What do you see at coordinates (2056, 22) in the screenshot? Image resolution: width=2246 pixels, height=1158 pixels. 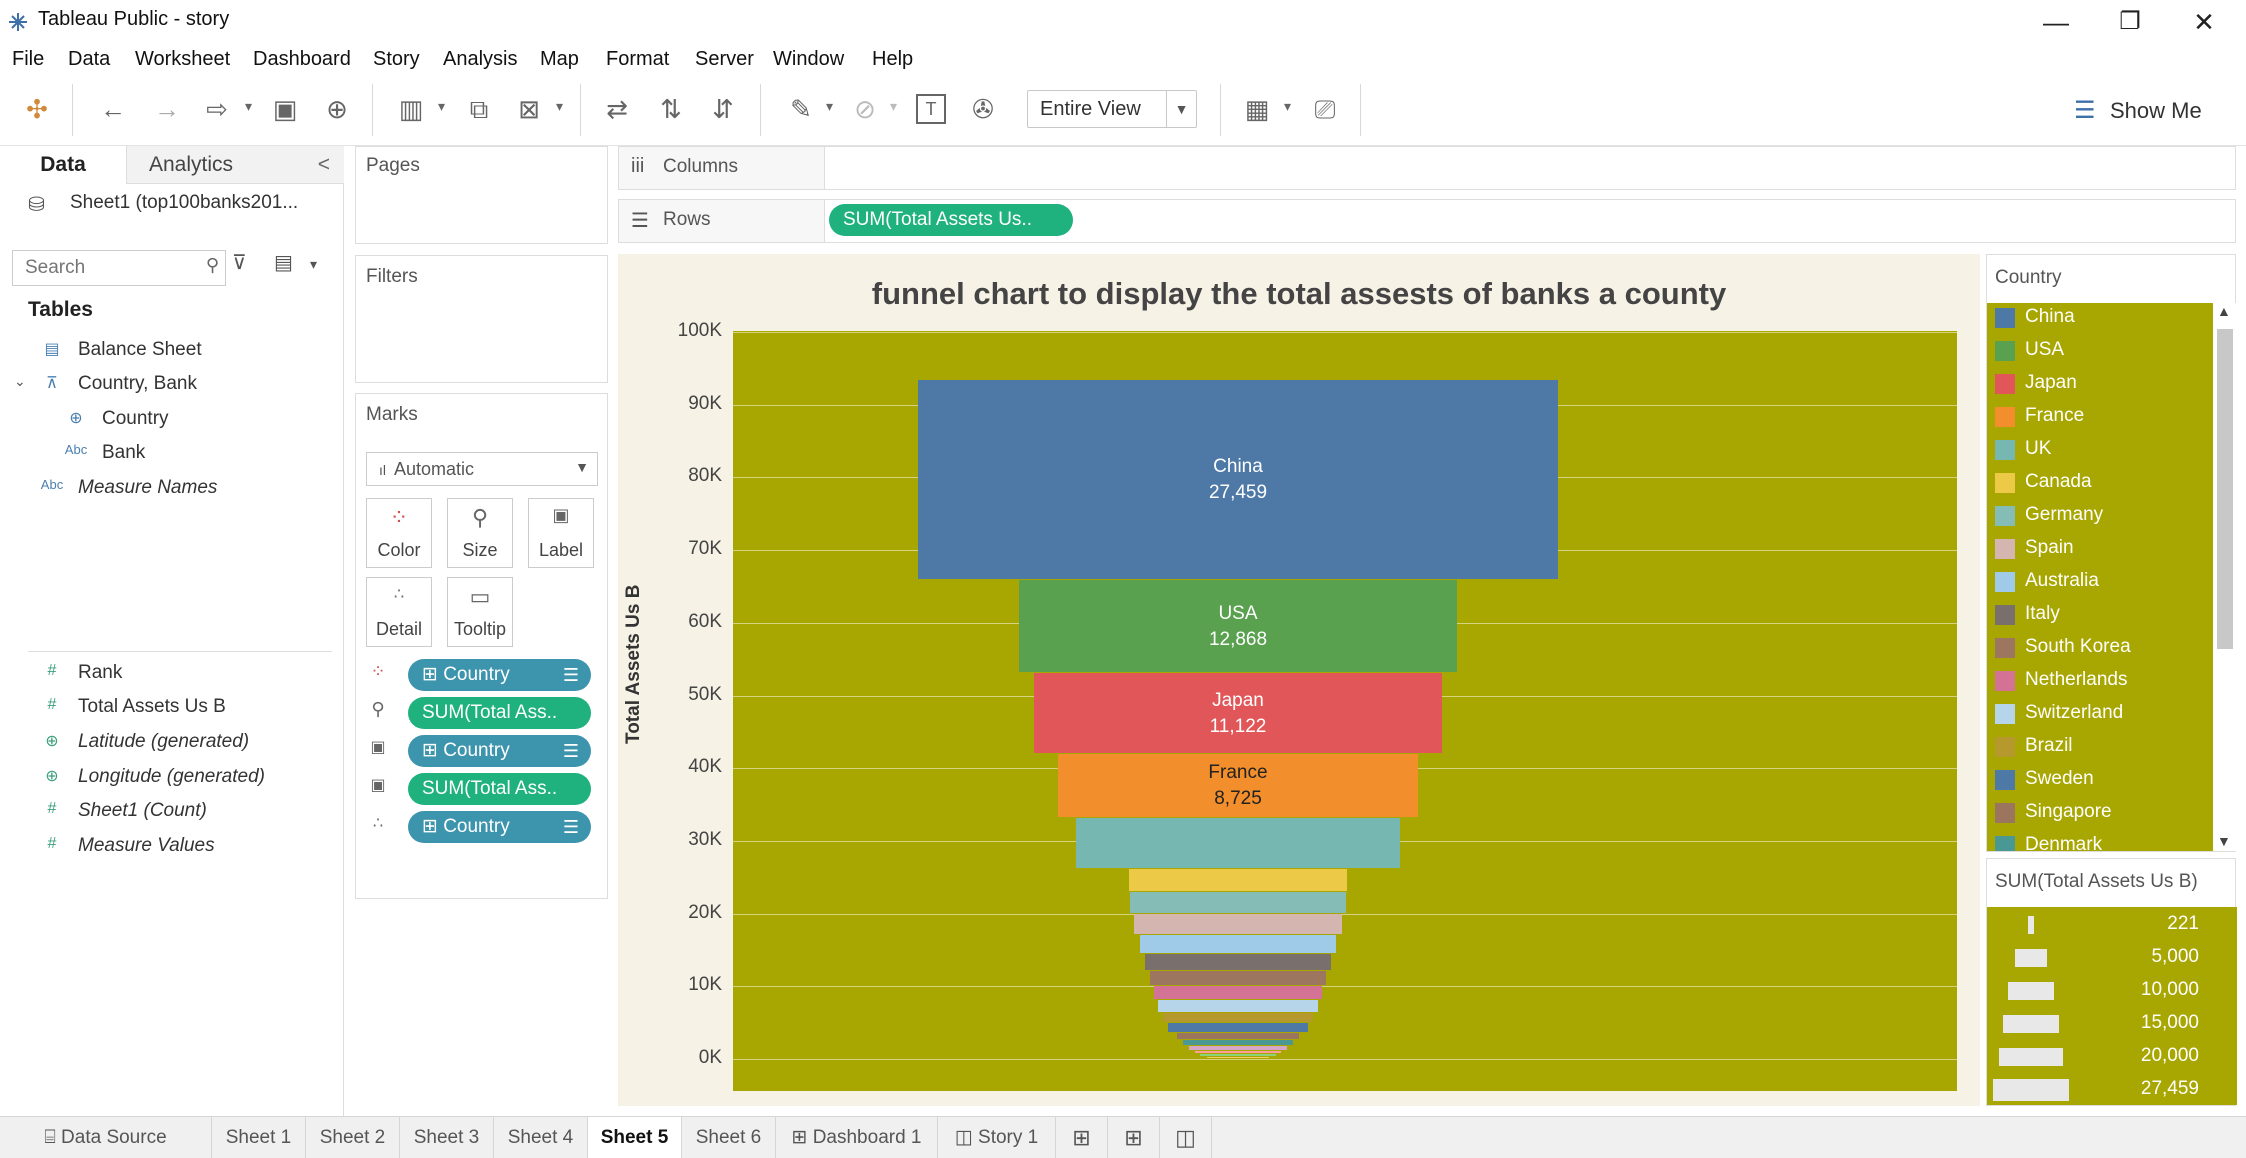 I see `minimize-button: —` at bounding box center [2056, 22].